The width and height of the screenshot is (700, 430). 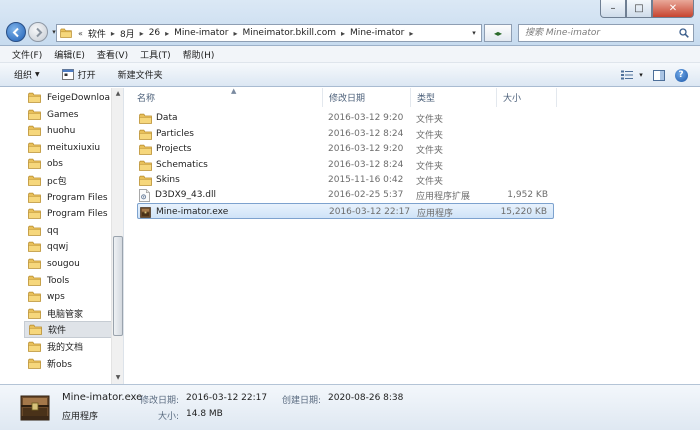 I want to click on nav-item-program-files: Program Files, so click(x=68, y=197).